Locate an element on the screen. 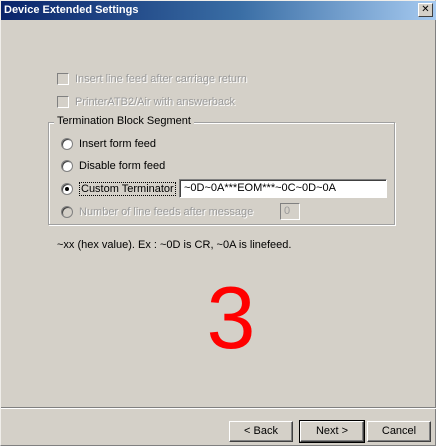  step-number-overlay: 3 is located at coordinates (231, 317).